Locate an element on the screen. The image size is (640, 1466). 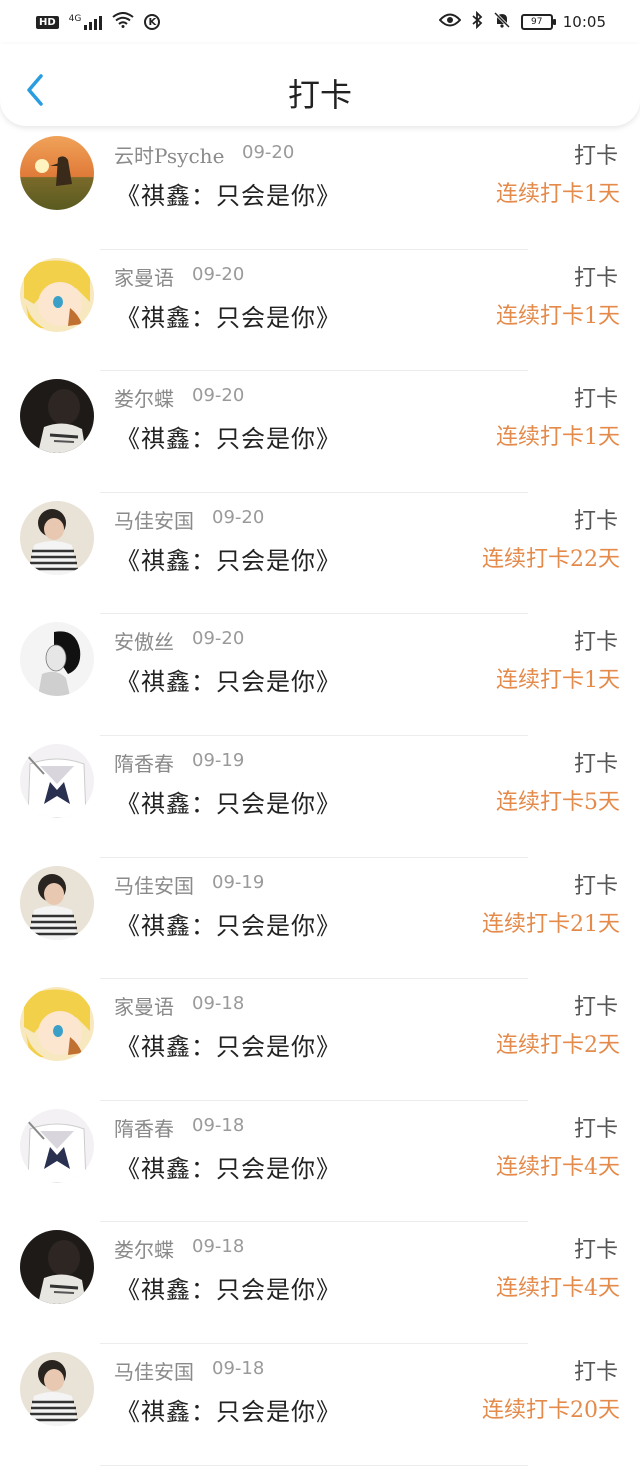
battery-icon: 97 is located at coordinates (538, 22).